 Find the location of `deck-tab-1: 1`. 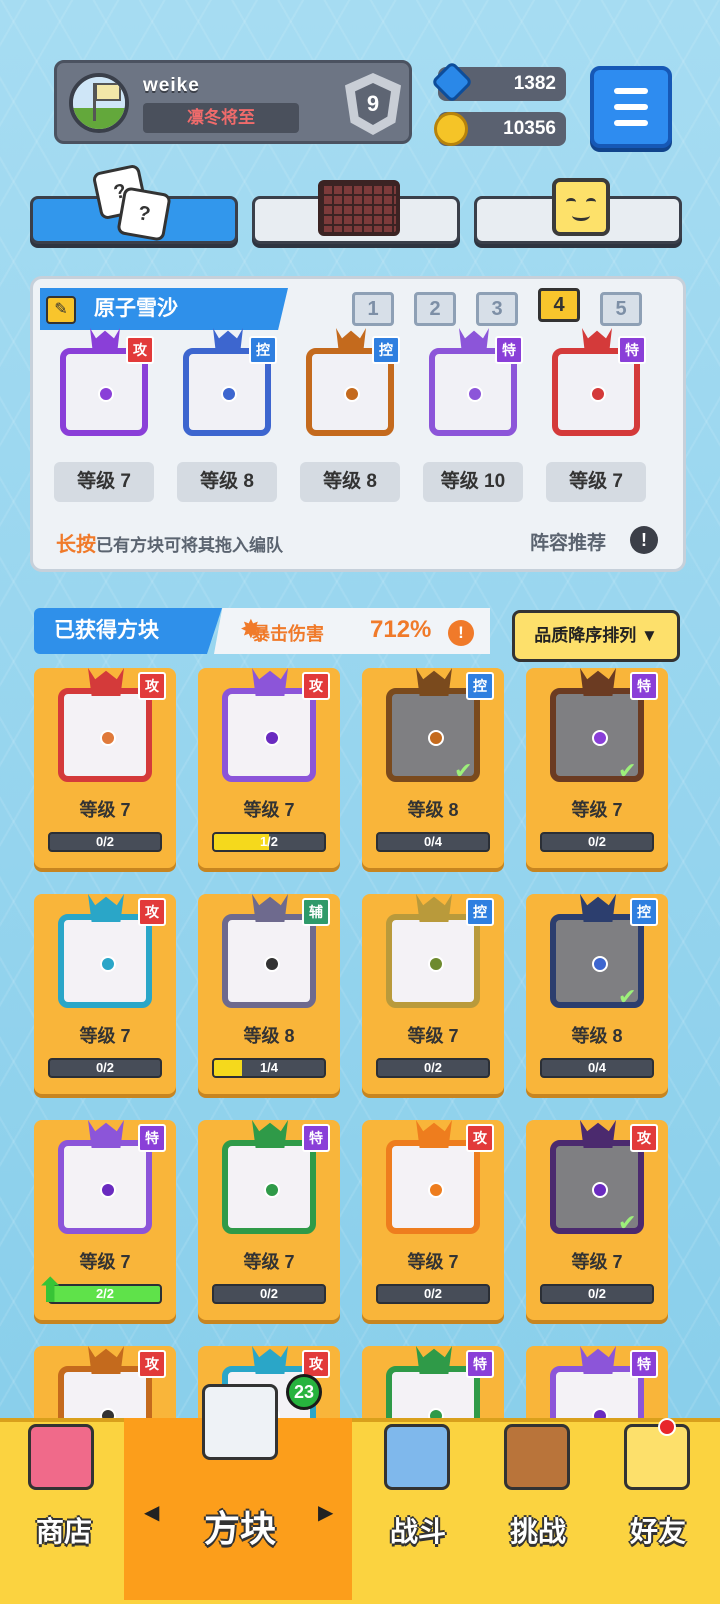

deck-tab-1: 1 is located at coordinates (373, 309).